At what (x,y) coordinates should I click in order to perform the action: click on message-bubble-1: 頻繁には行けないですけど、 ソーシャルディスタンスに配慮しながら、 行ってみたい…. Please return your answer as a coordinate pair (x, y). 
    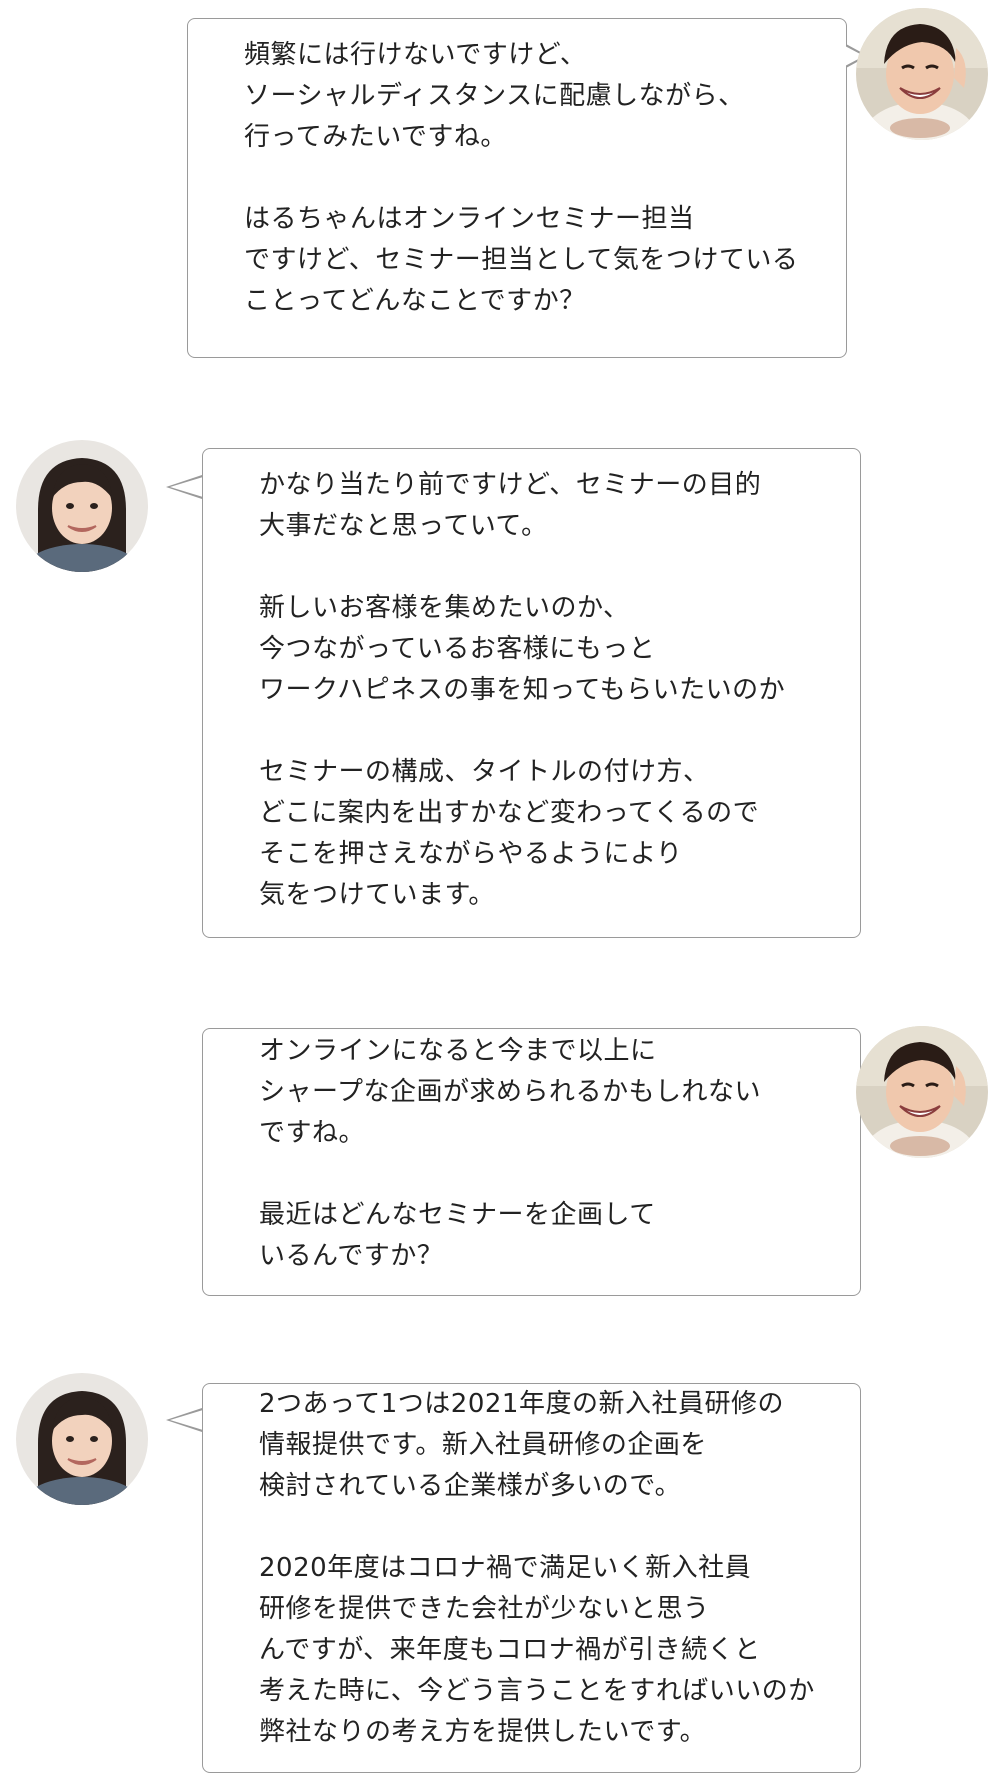
    Looking at the image, I should click on (517, 188).